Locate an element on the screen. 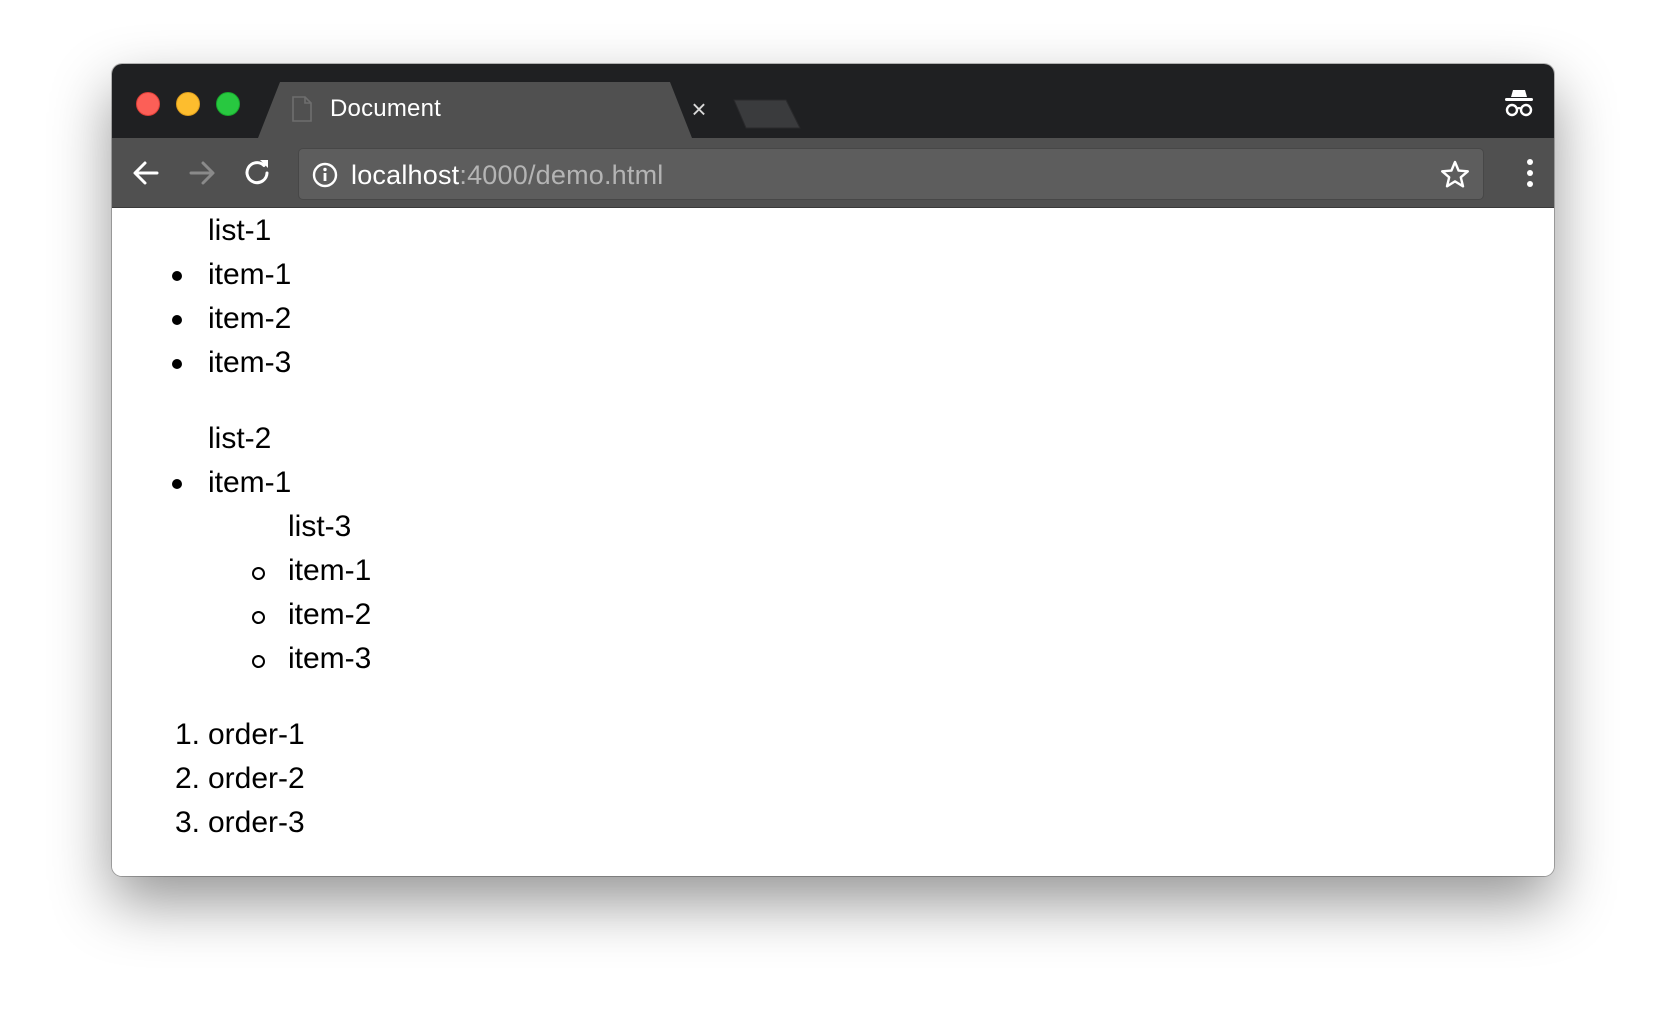 This screenshot has width=1664, height=1036. list-caption: list-2 is located at coordinates (240, 438).